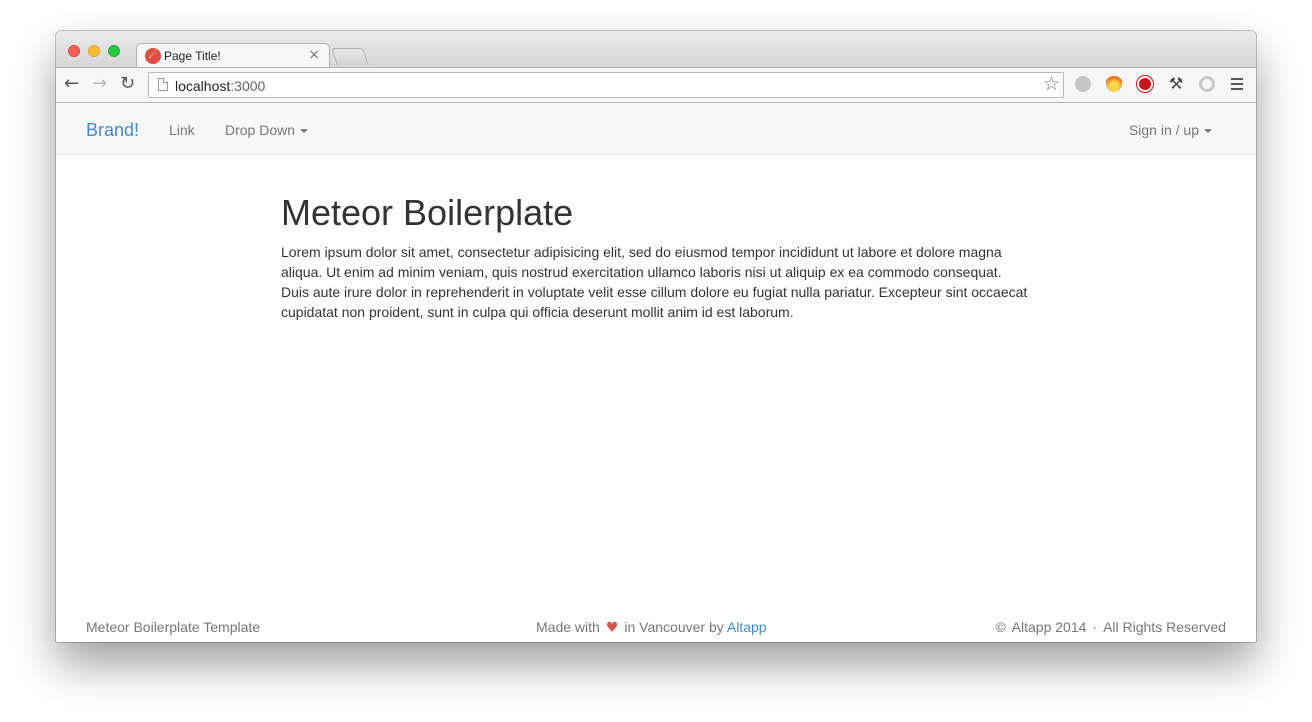 The image size is (1312, 722). Describe the element at coordinates (203, 86) in the screenshot. I see `url-host: localhost` at that location.